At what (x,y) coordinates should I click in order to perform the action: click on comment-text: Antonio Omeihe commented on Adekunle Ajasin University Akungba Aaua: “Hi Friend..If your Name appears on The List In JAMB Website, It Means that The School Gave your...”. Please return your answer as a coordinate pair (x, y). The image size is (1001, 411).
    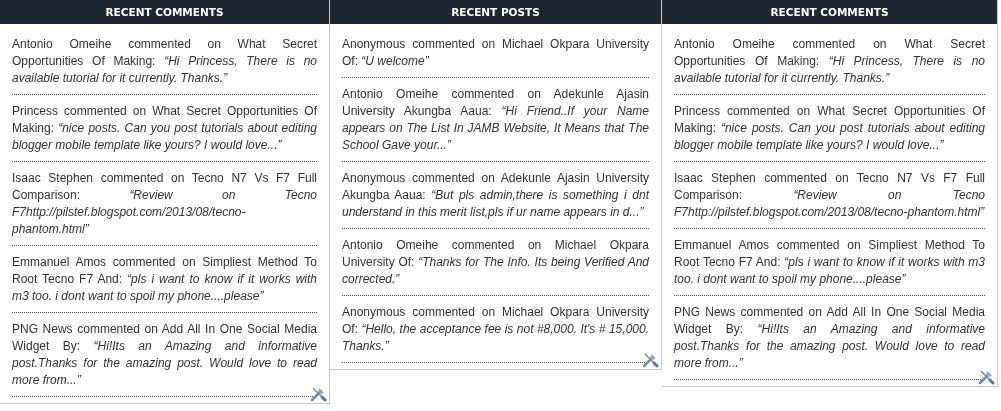
    Looking at the image, I should click on (495, 120).